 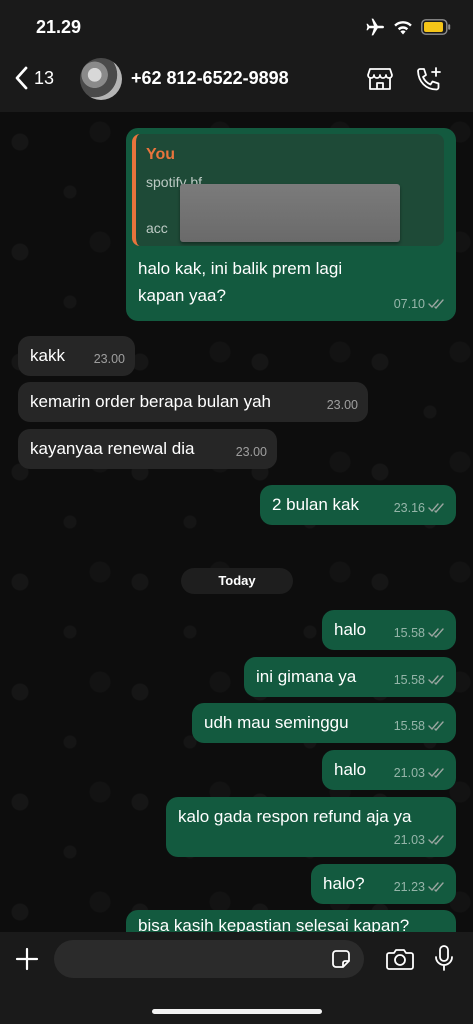 I want to click on status-time: 21.29, so click(x=59, y=27).